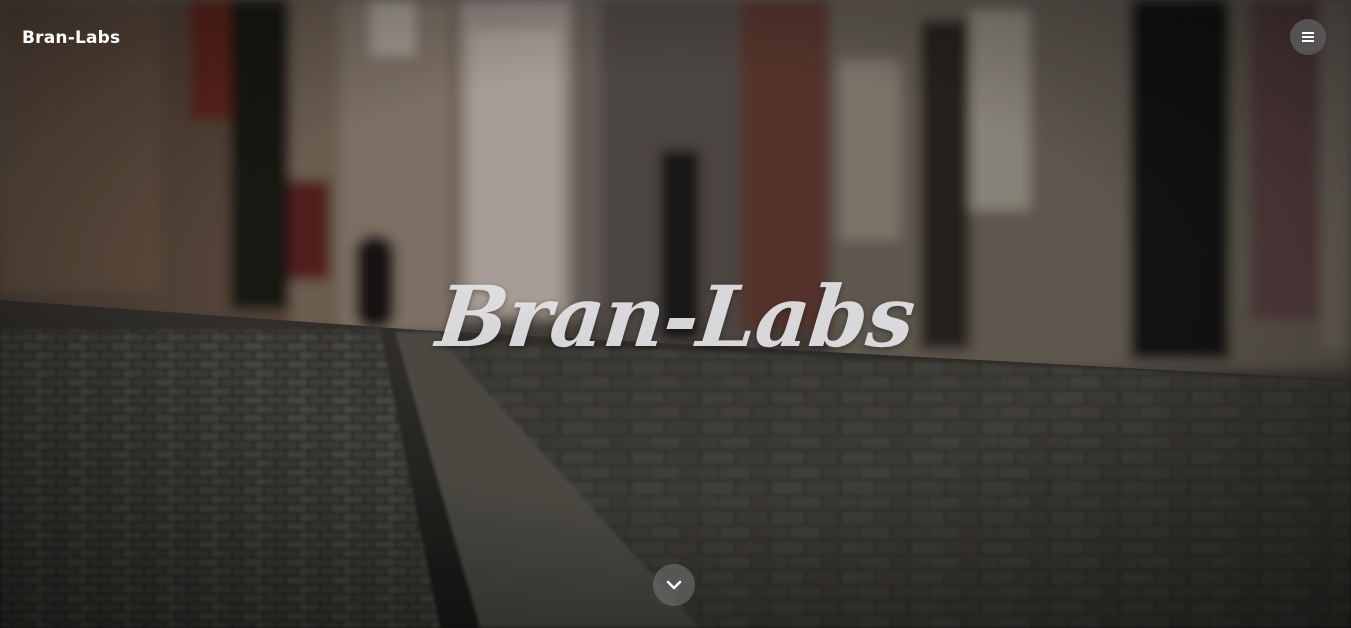 The height and width of the screenshot is (628, 1351). I want to click on scroll-down-button, so click(674, 585).